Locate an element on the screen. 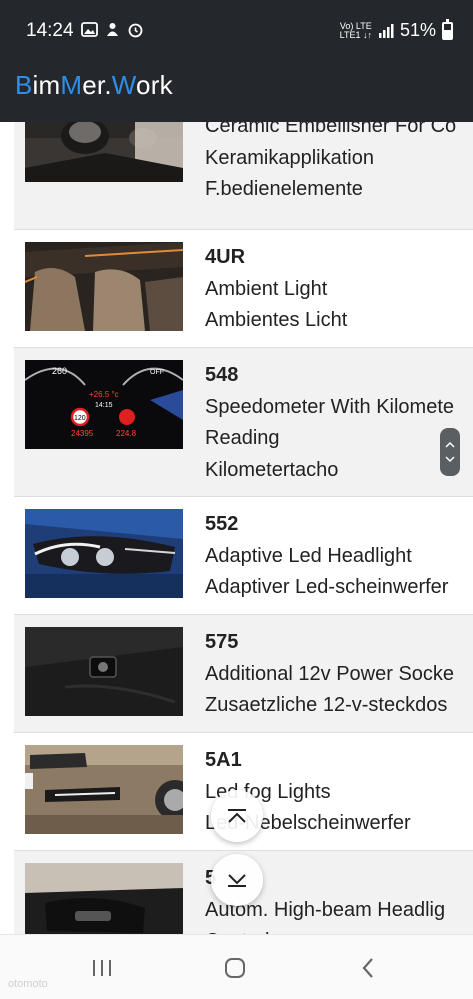 The height and width of the screenshot is (999, 473). back-button is located at coordinates (368, 968).